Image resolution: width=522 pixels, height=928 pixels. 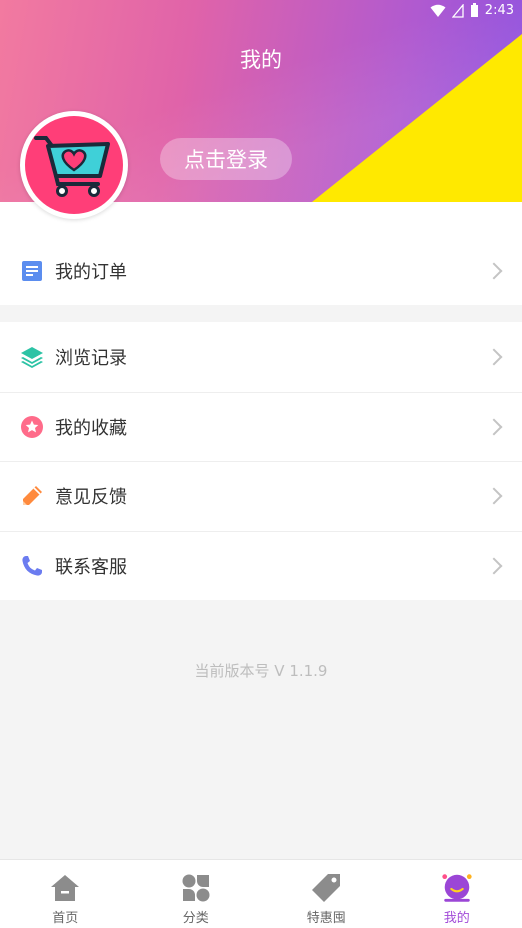 I want to click on star-badge-icon, so click(x=32, y=427).